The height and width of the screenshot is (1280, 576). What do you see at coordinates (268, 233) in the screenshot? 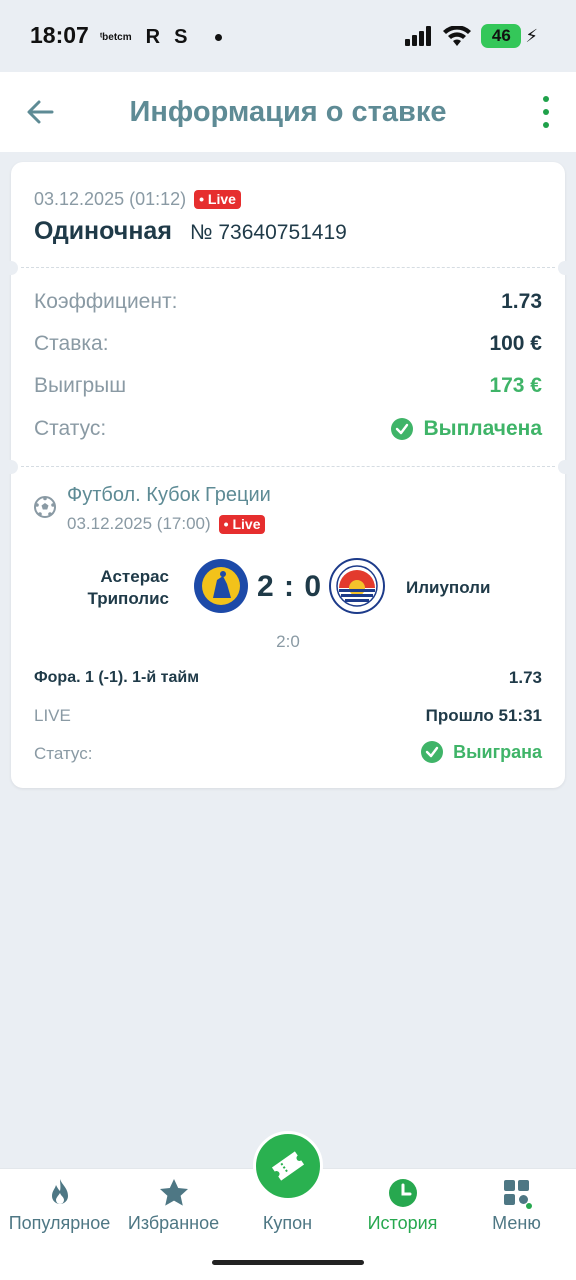
I see `bet-number: № 73640751419` at bounding box center [268, 233].